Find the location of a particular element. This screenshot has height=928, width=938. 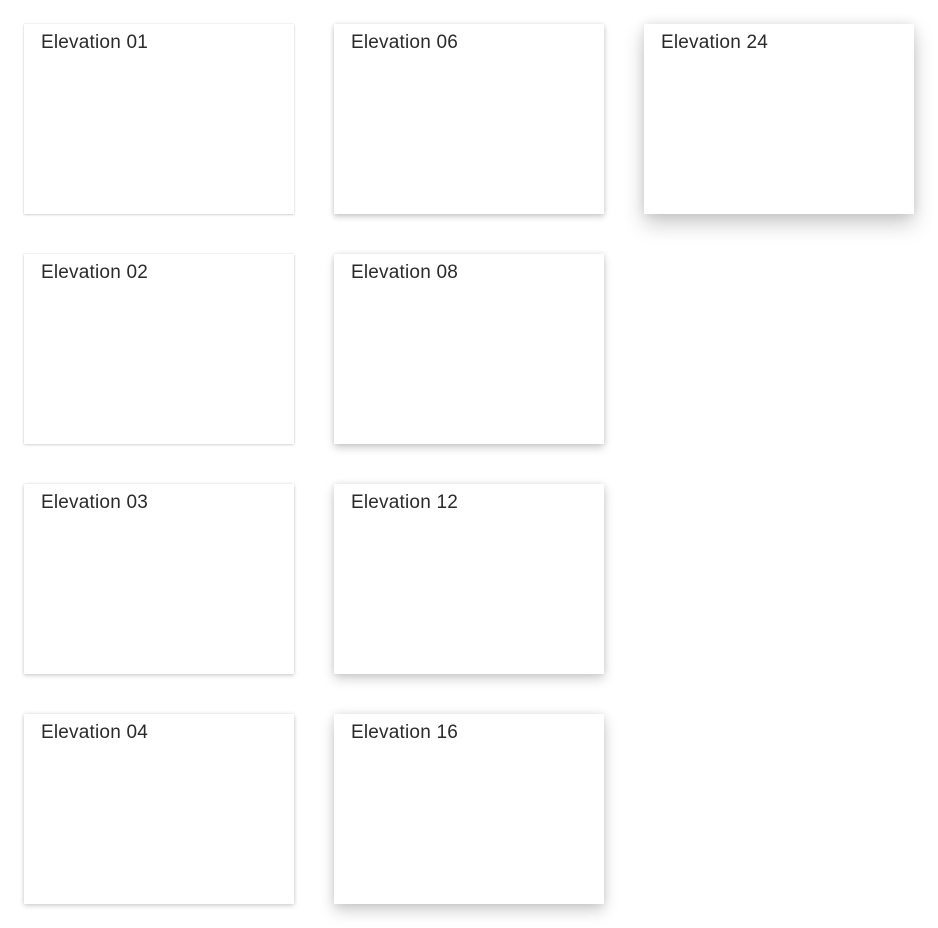

card-label: Elevation 01 is located at coordinates (94, 42).